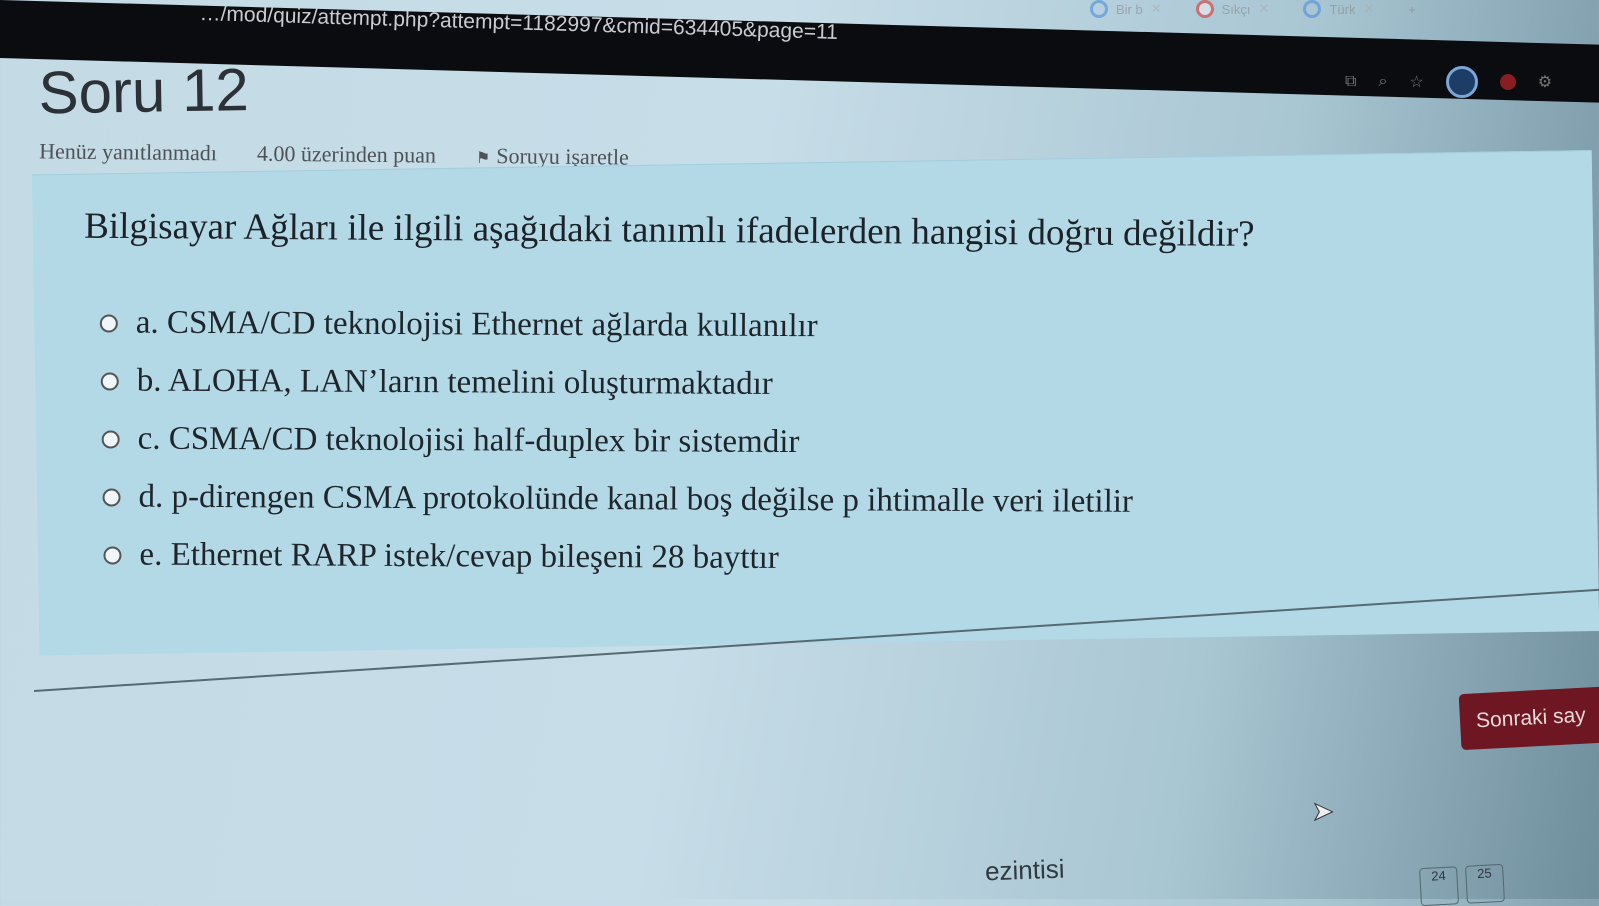  I want to click on tab-label: Bir b, so click(1129, 9).